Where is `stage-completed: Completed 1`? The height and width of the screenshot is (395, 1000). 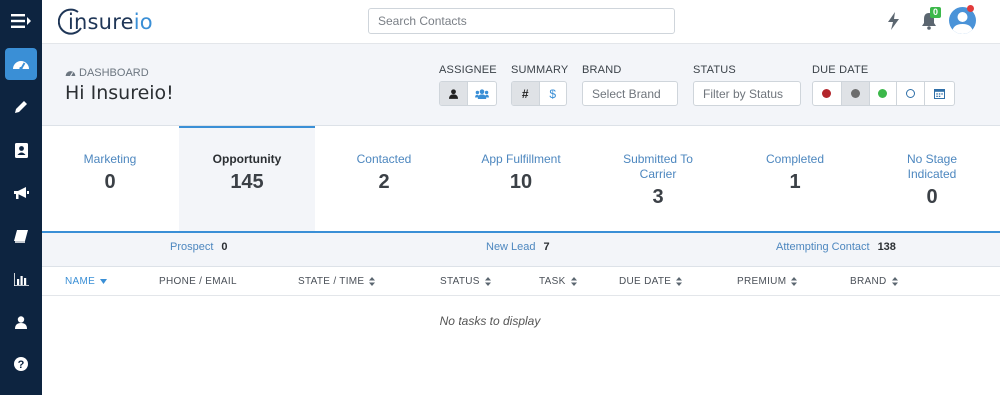 stage-completed: Completed 1 is located at coordinates (795, 179).